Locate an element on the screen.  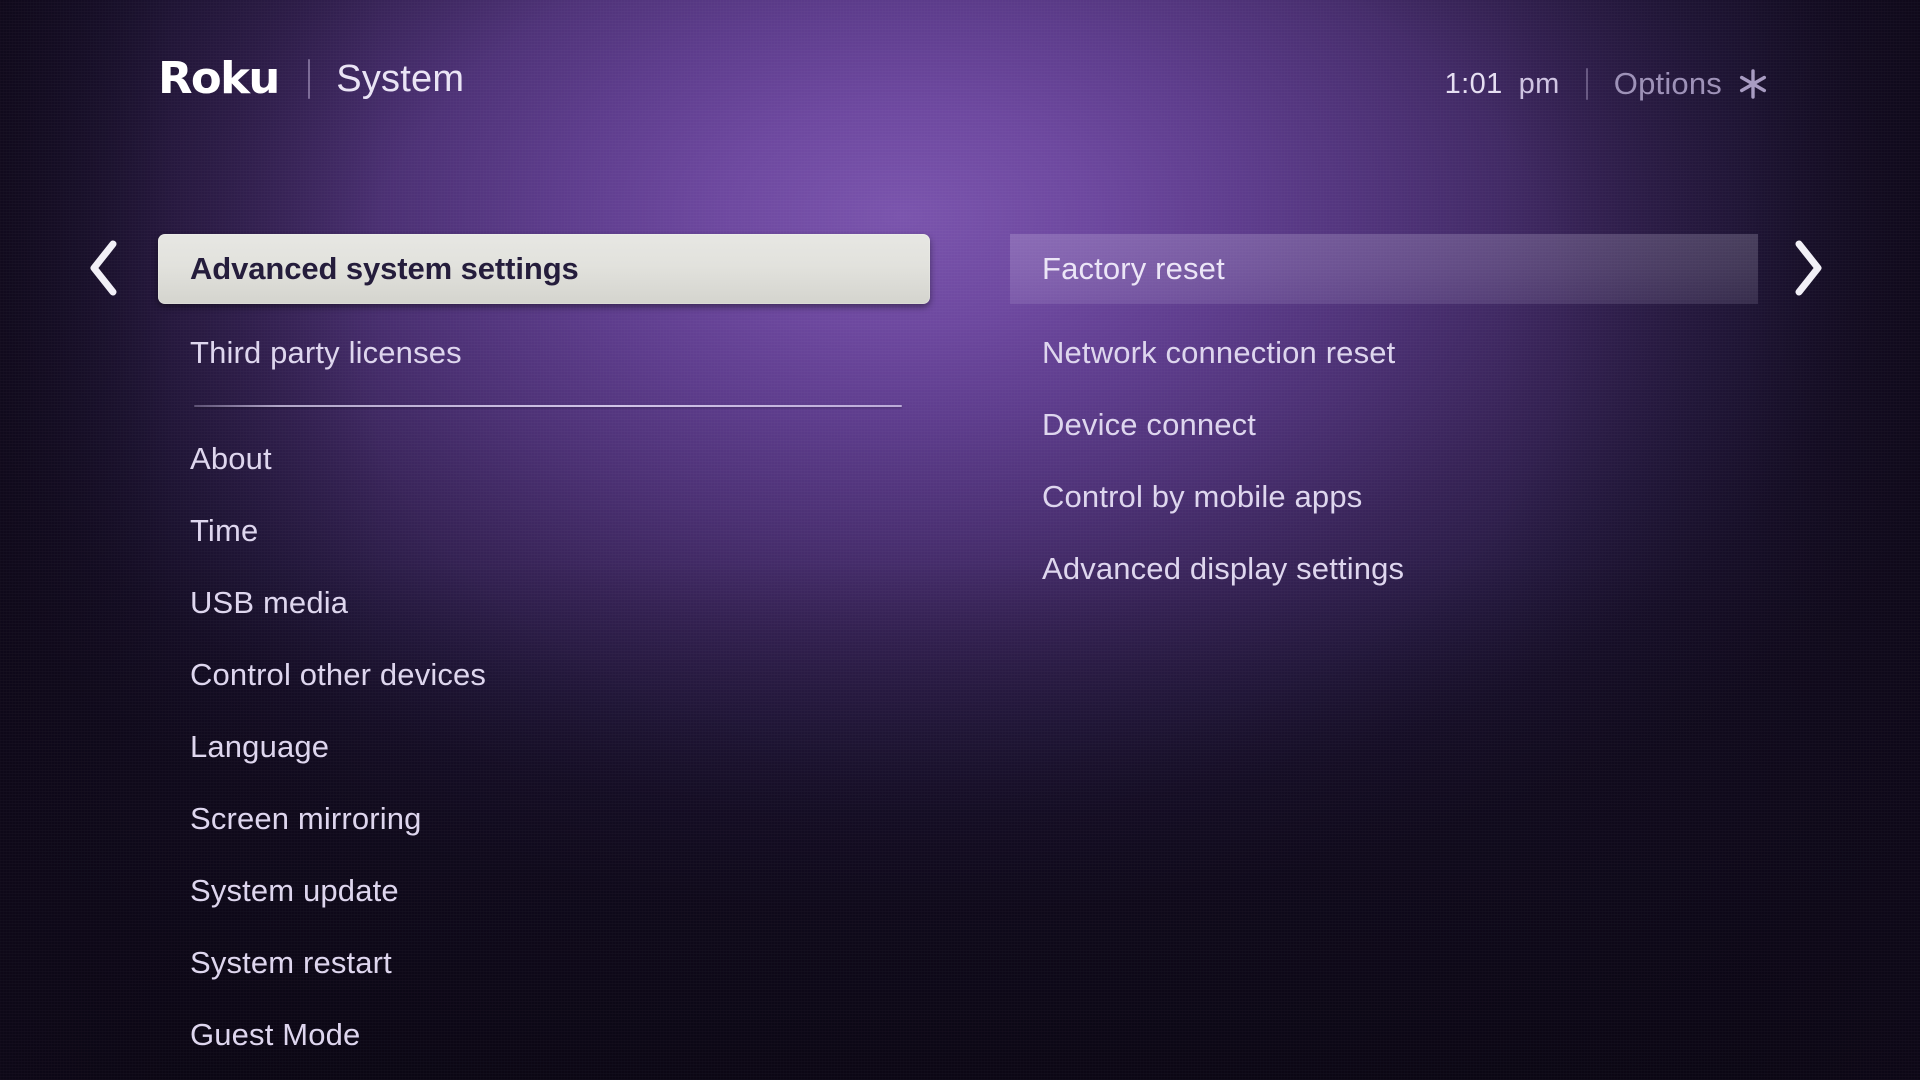
menu-item-label: Control other devices is located at coordinates (338, 674).